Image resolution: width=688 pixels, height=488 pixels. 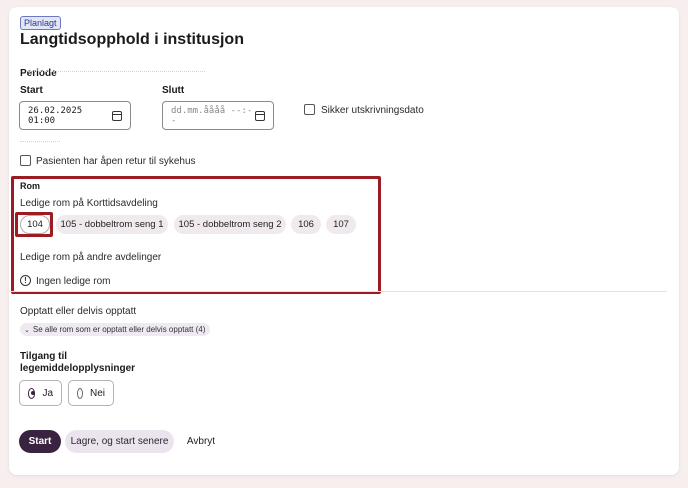 What do you see at coordinates (119, 441) in the screenshot?
I see `save-later-button: Lagre, og start senere` at bounding box center [119, 441].